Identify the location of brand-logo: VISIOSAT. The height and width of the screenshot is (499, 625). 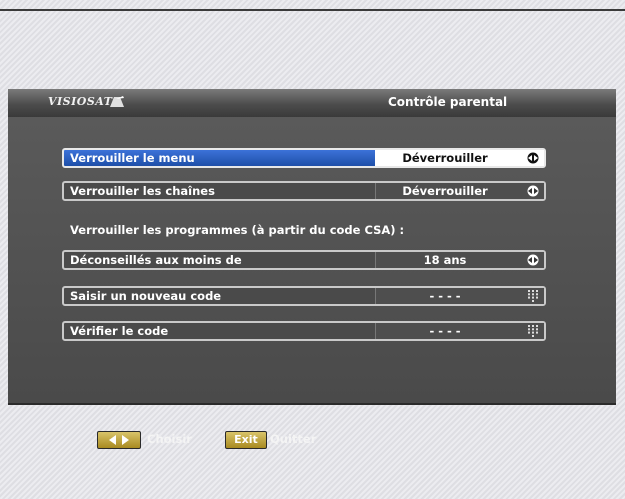
(80, 101).